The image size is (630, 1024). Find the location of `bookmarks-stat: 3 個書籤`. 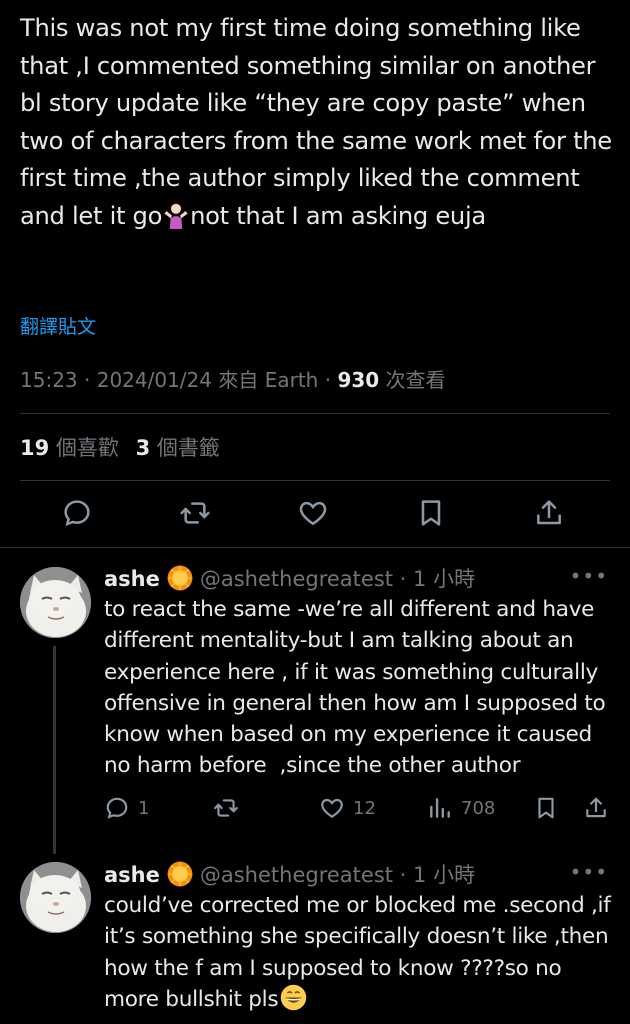

bookmarks-stat: 3 個書籤 is located at coordinates (178, 448).